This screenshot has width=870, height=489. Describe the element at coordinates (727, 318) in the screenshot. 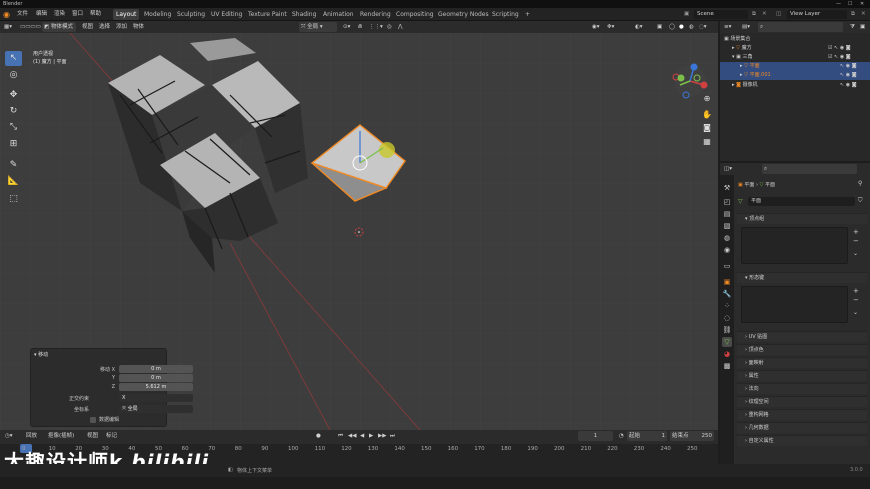

I see `physics-tab-icon: ◌` at that location.